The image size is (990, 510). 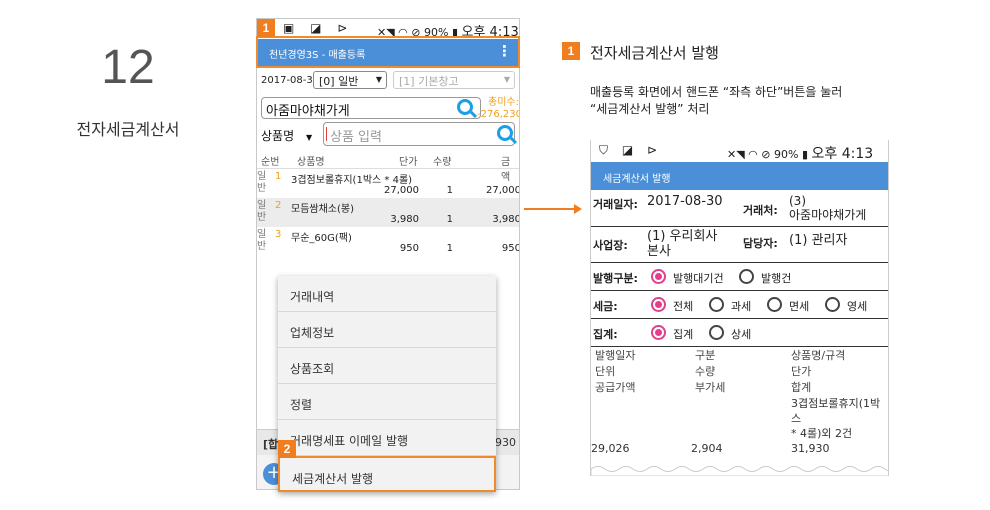 I want to click on product-placeholder: 상품 입력, so click(x=356, y=137).